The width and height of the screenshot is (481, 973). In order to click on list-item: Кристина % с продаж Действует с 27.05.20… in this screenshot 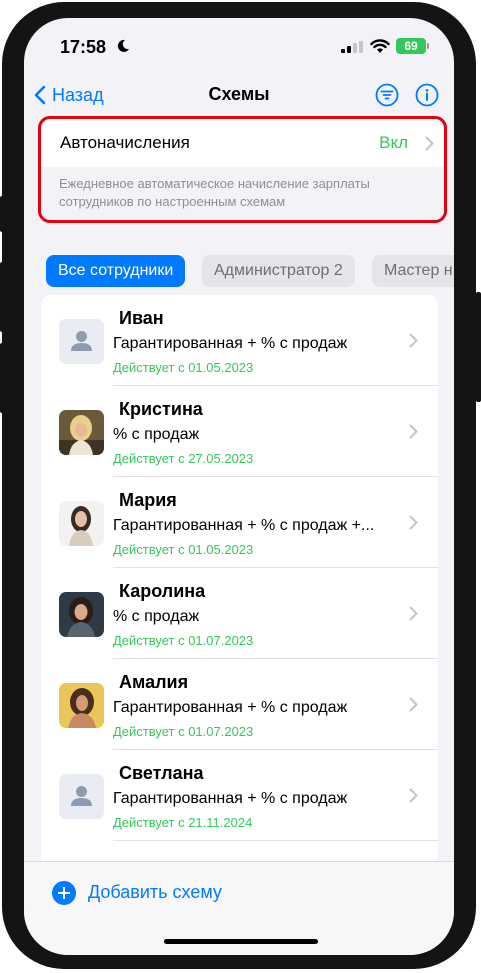, I will do `click(239, 431)`.